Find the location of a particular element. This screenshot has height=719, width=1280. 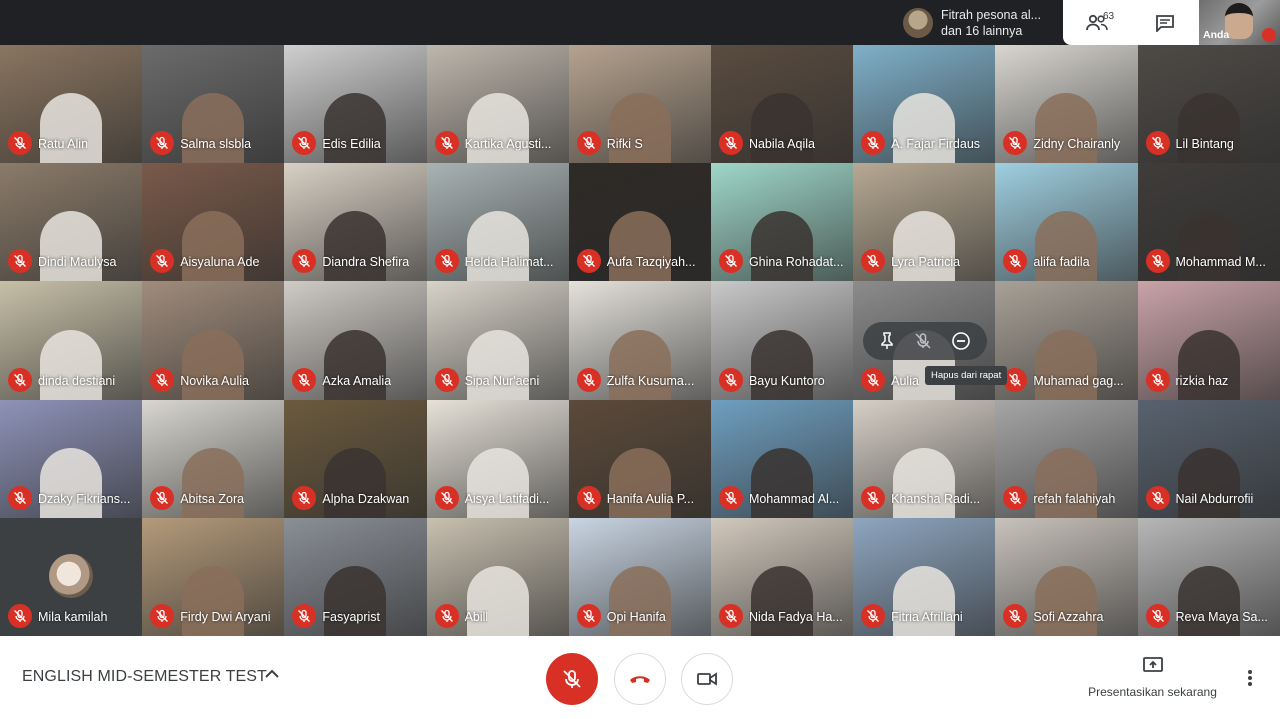

chat-button is located at coordinates (1165, 22).